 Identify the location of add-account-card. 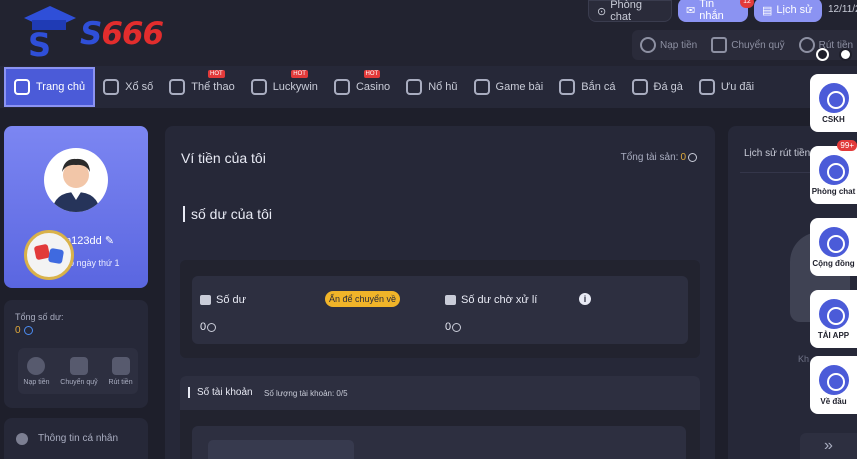
(281, 449).